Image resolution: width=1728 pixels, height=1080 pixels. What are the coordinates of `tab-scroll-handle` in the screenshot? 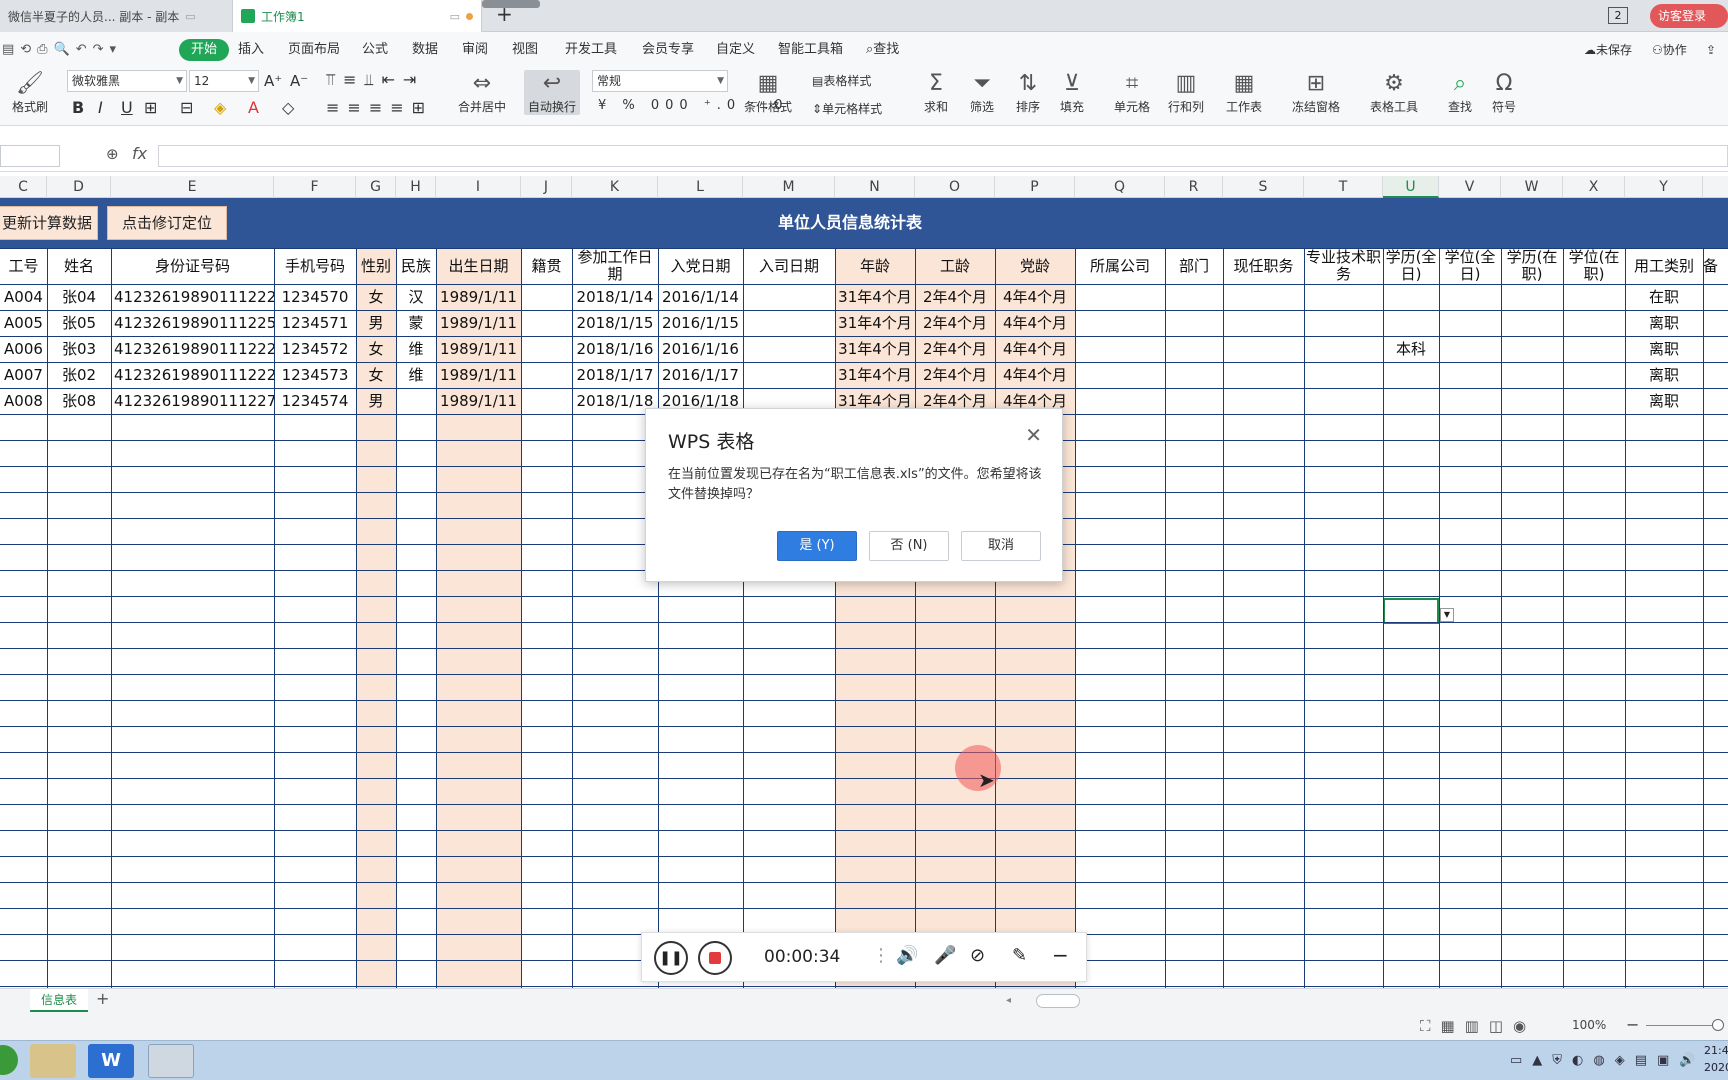 It's located at (511, 4).